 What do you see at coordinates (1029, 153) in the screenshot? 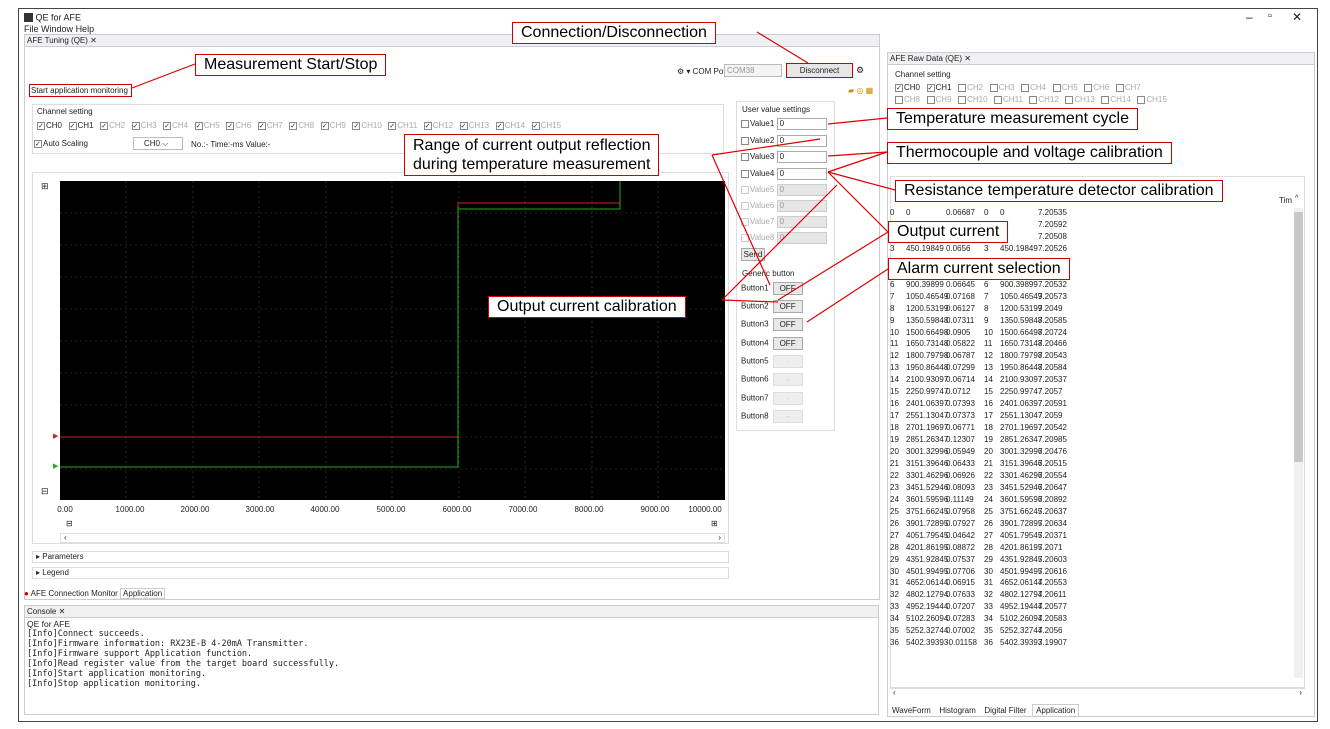
I see `callout-thermocouple: Thermocouple and voltage calibration` at bounding box center [1029, 153].